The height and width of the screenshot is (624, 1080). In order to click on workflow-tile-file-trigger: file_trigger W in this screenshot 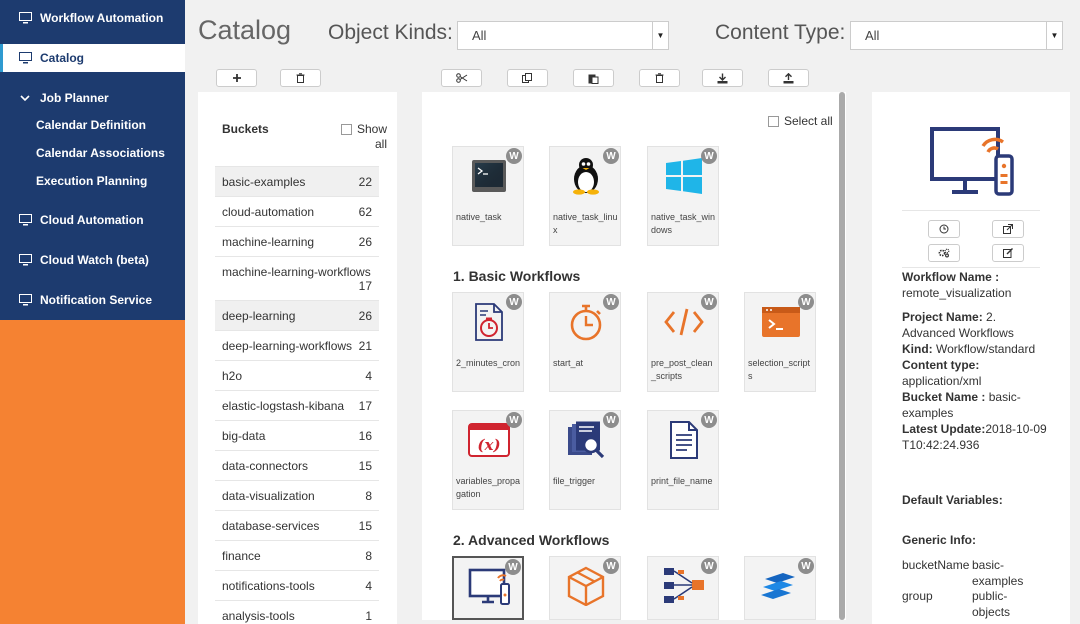, I will do `click(585, 460)`.